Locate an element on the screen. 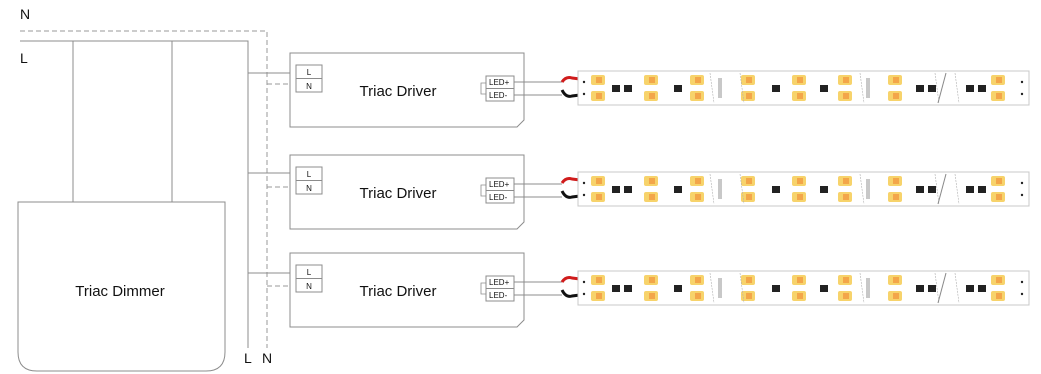 The width and height of the screenshot is (1041, 374). triac-dimmer: Triac Dimmer is located at coordinates (121, 286).